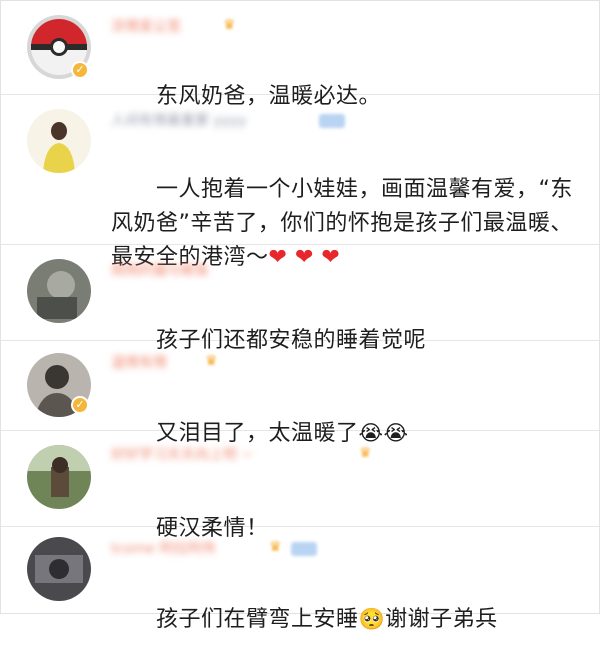  Describe the element at coordinates (160, 271) in the screenshot. I see `username: 雨雨的猫与鲸鱼` at that location.